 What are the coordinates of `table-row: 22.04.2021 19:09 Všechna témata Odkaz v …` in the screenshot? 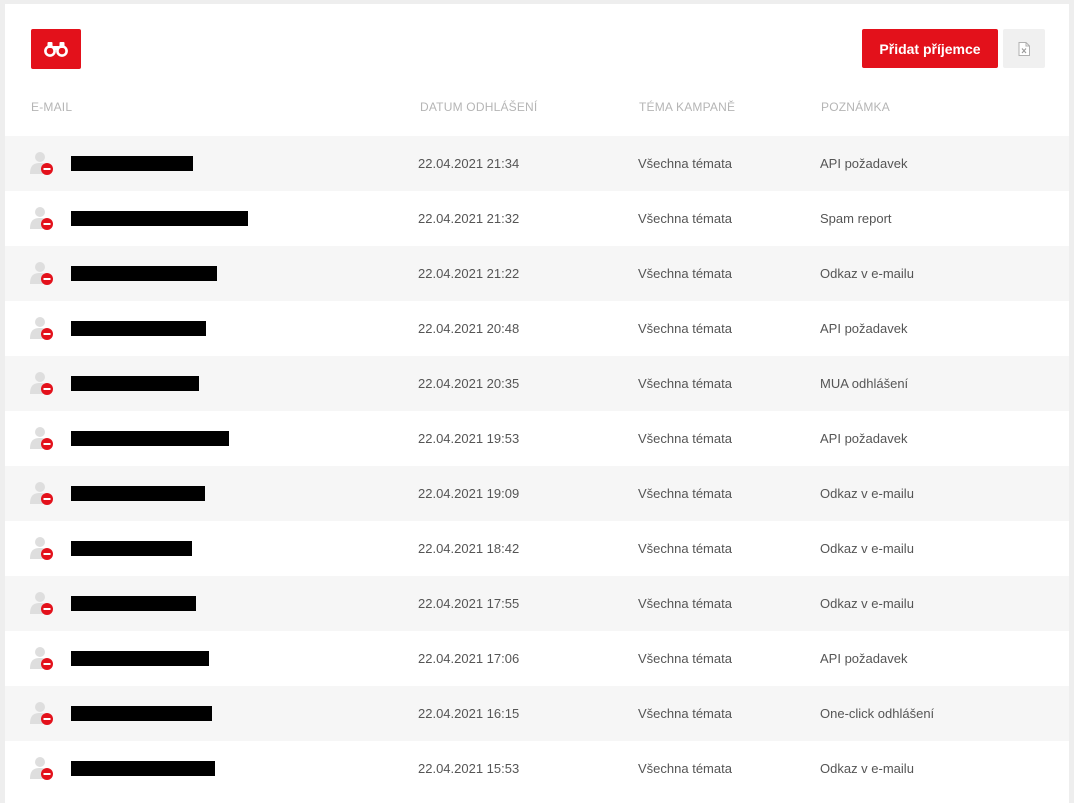 It's located at (537, 493).